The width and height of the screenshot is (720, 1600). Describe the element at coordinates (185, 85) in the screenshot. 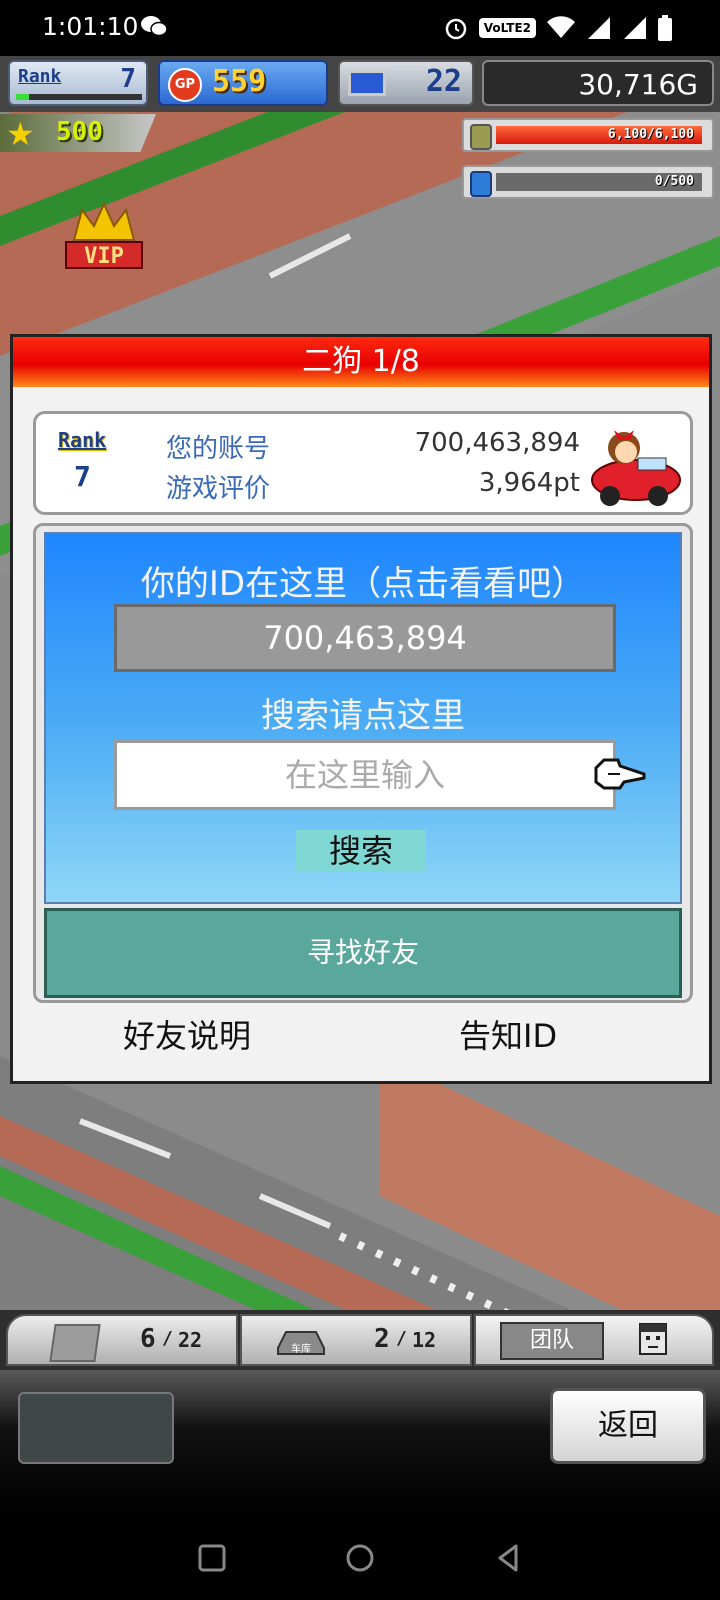

I see `gp-coin-icon: GP` at that location.